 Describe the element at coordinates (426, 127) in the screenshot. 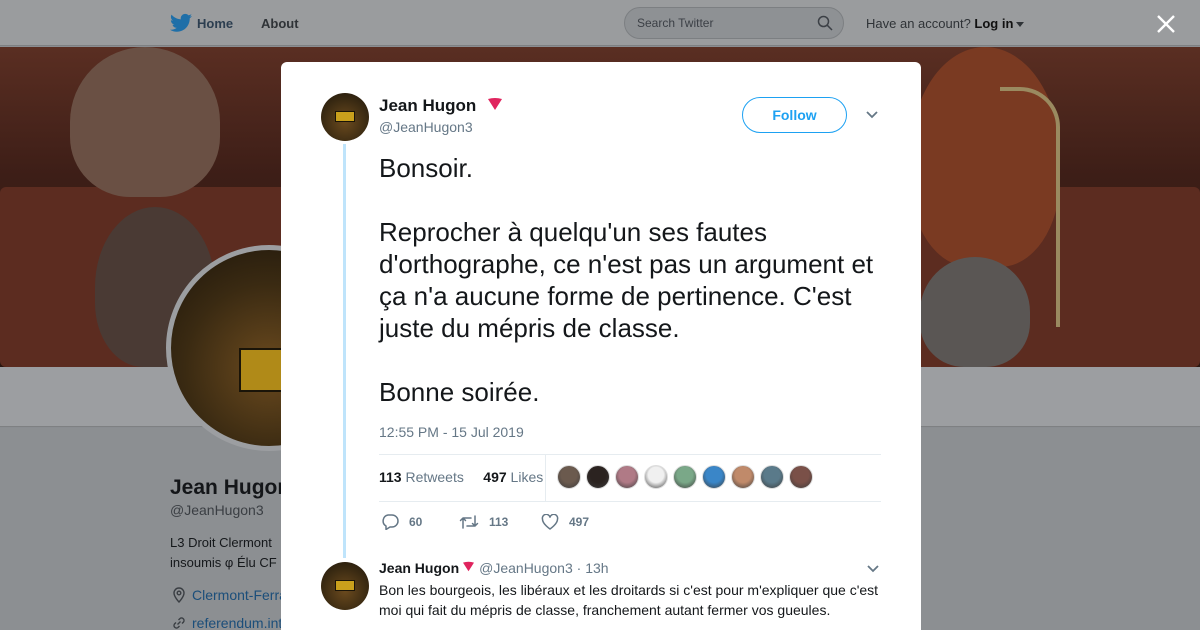

I see `author-handle: @JeanHugon3` at that location.